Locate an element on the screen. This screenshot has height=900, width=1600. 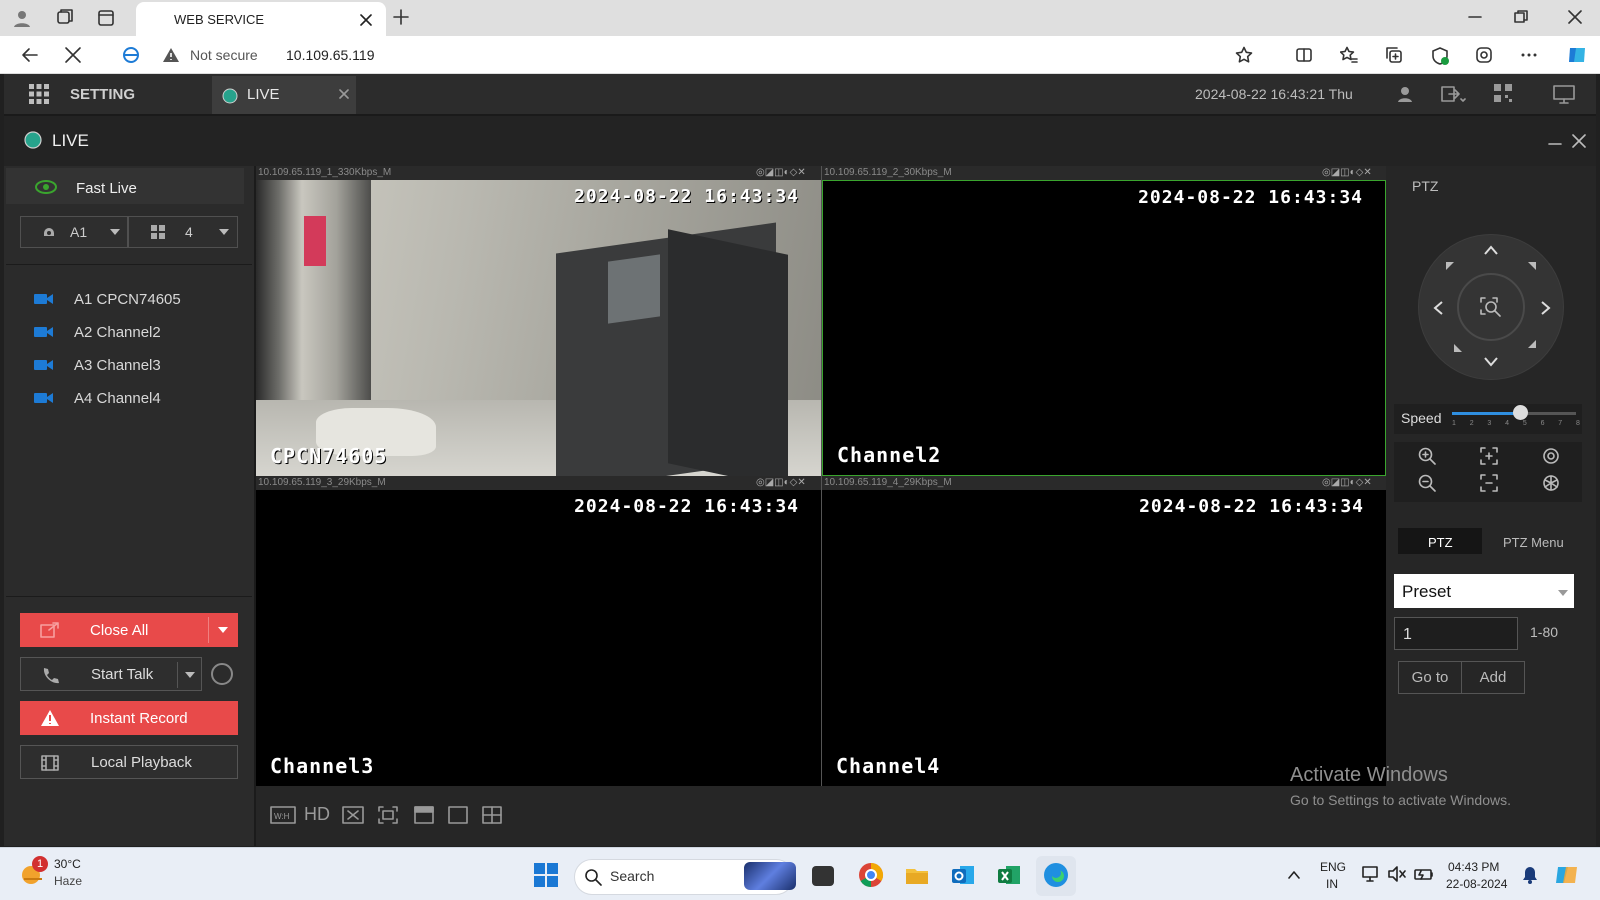
url-text: 10.109.65.119 is located at coordinates (330, 55).